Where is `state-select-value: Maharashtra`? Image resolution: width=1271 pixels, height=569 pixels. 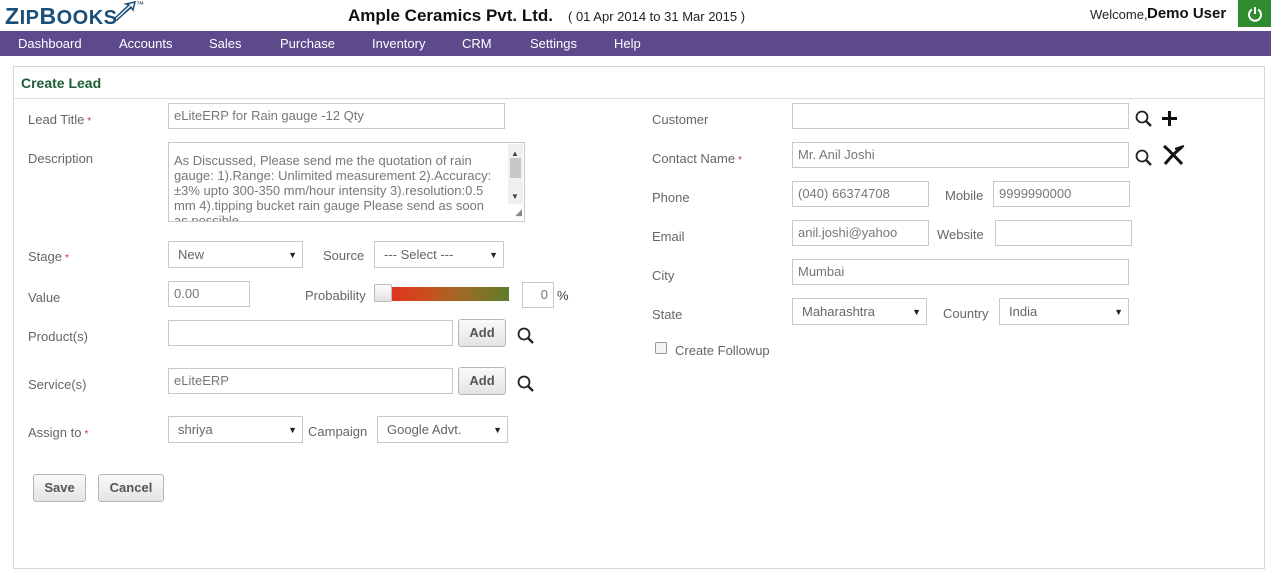
state-select-value: Maharashtra is located at coordinates (838, 311).